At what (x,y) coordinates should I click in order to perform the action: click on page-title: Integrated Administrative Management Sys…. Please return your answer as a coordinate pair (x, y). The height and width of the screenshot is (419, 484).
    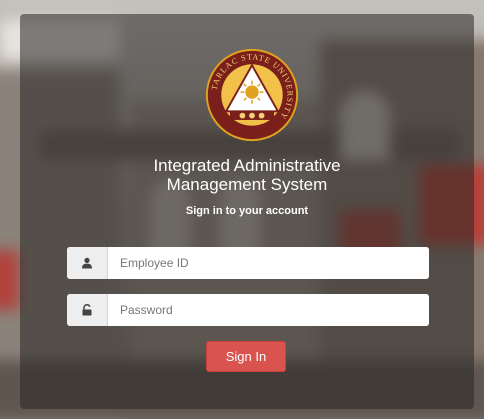
    Looking at the image, I should click on (247, 175).